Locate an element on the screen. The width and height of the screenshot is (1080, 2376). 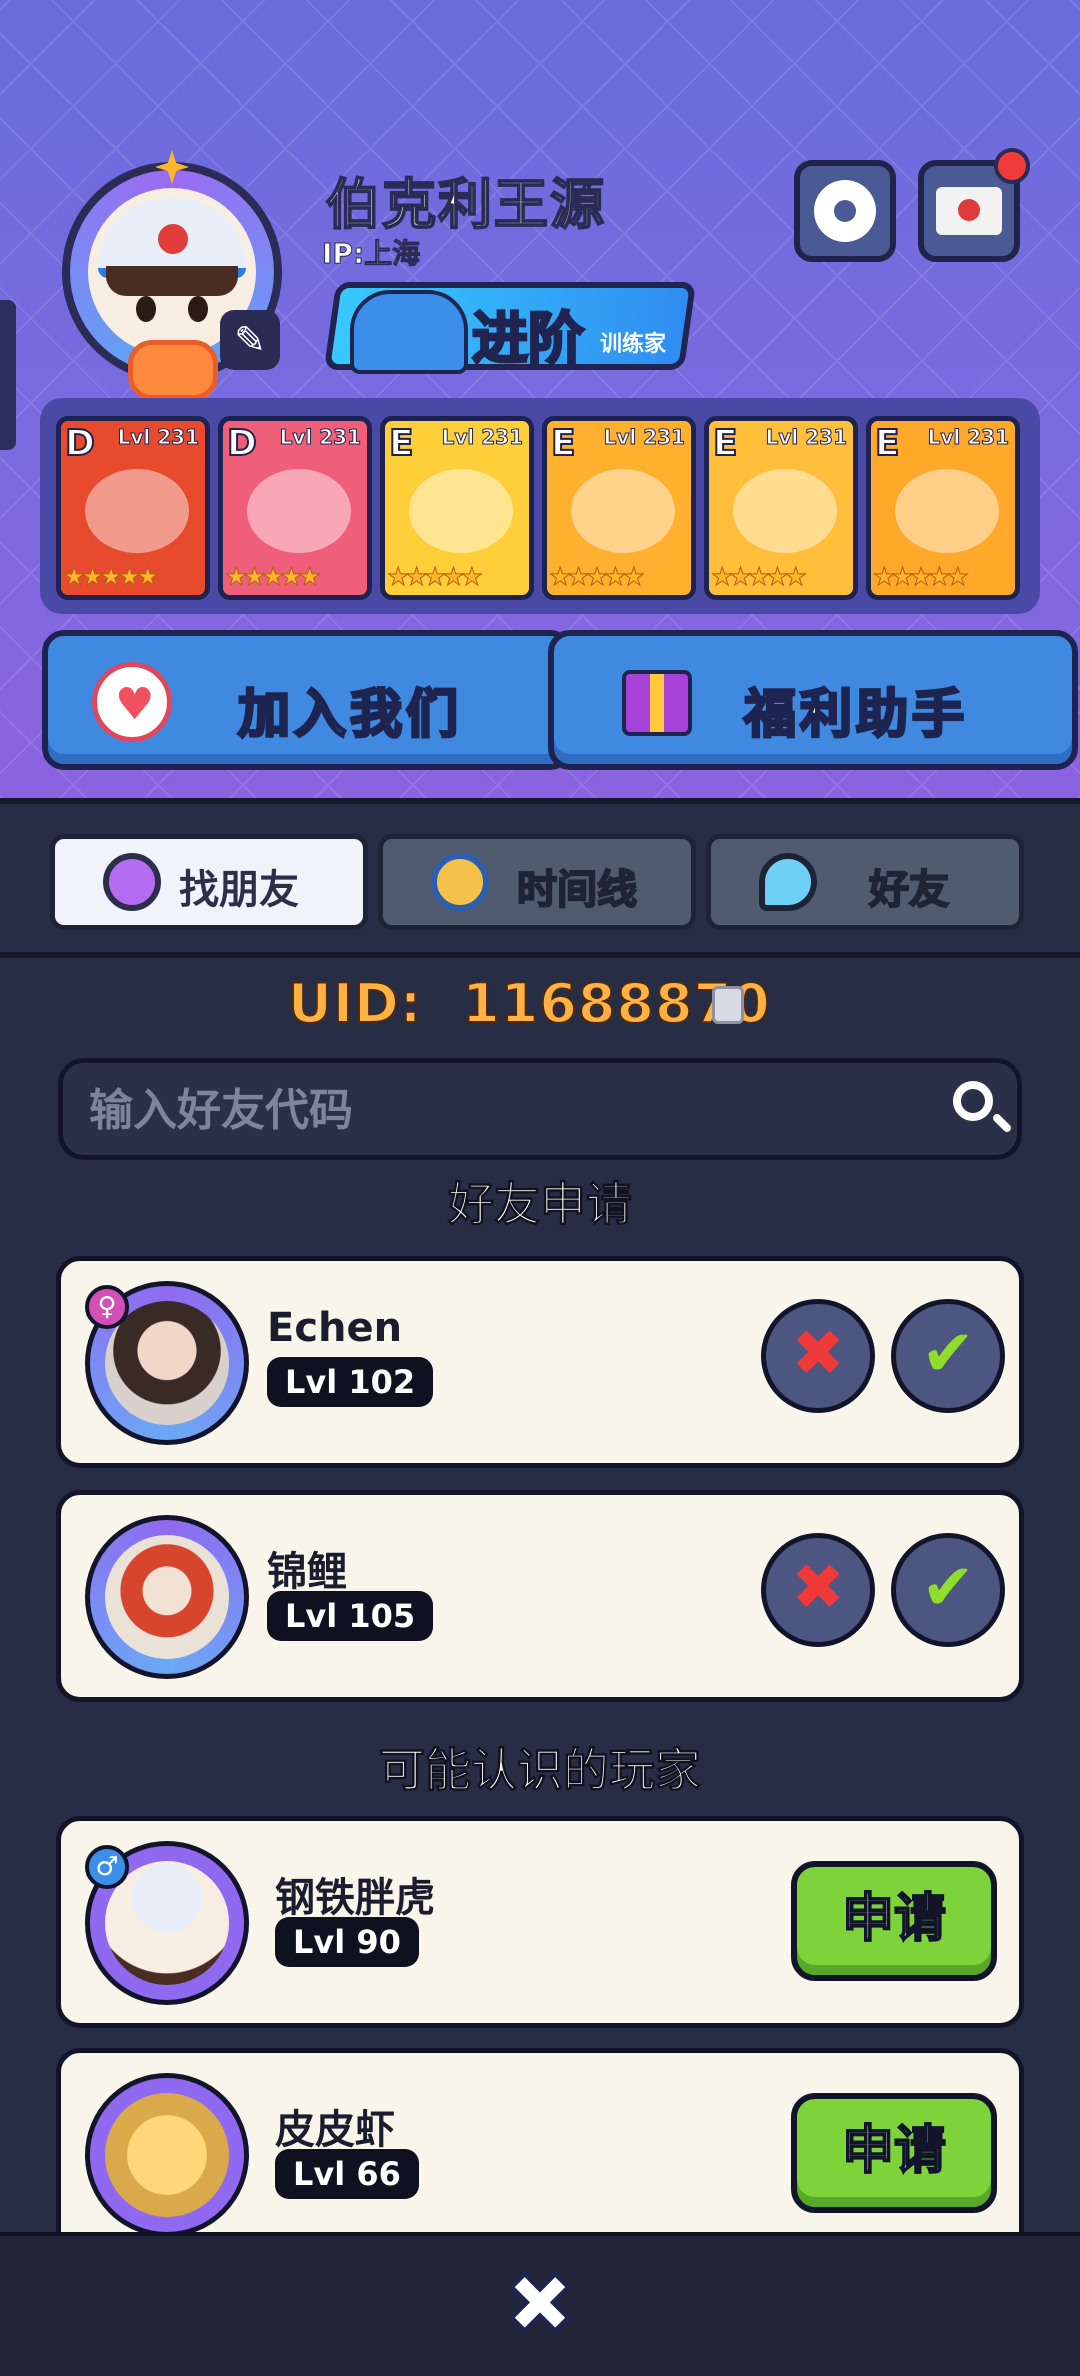
tab-friends: 好友 is located at coordinates (865, 882).